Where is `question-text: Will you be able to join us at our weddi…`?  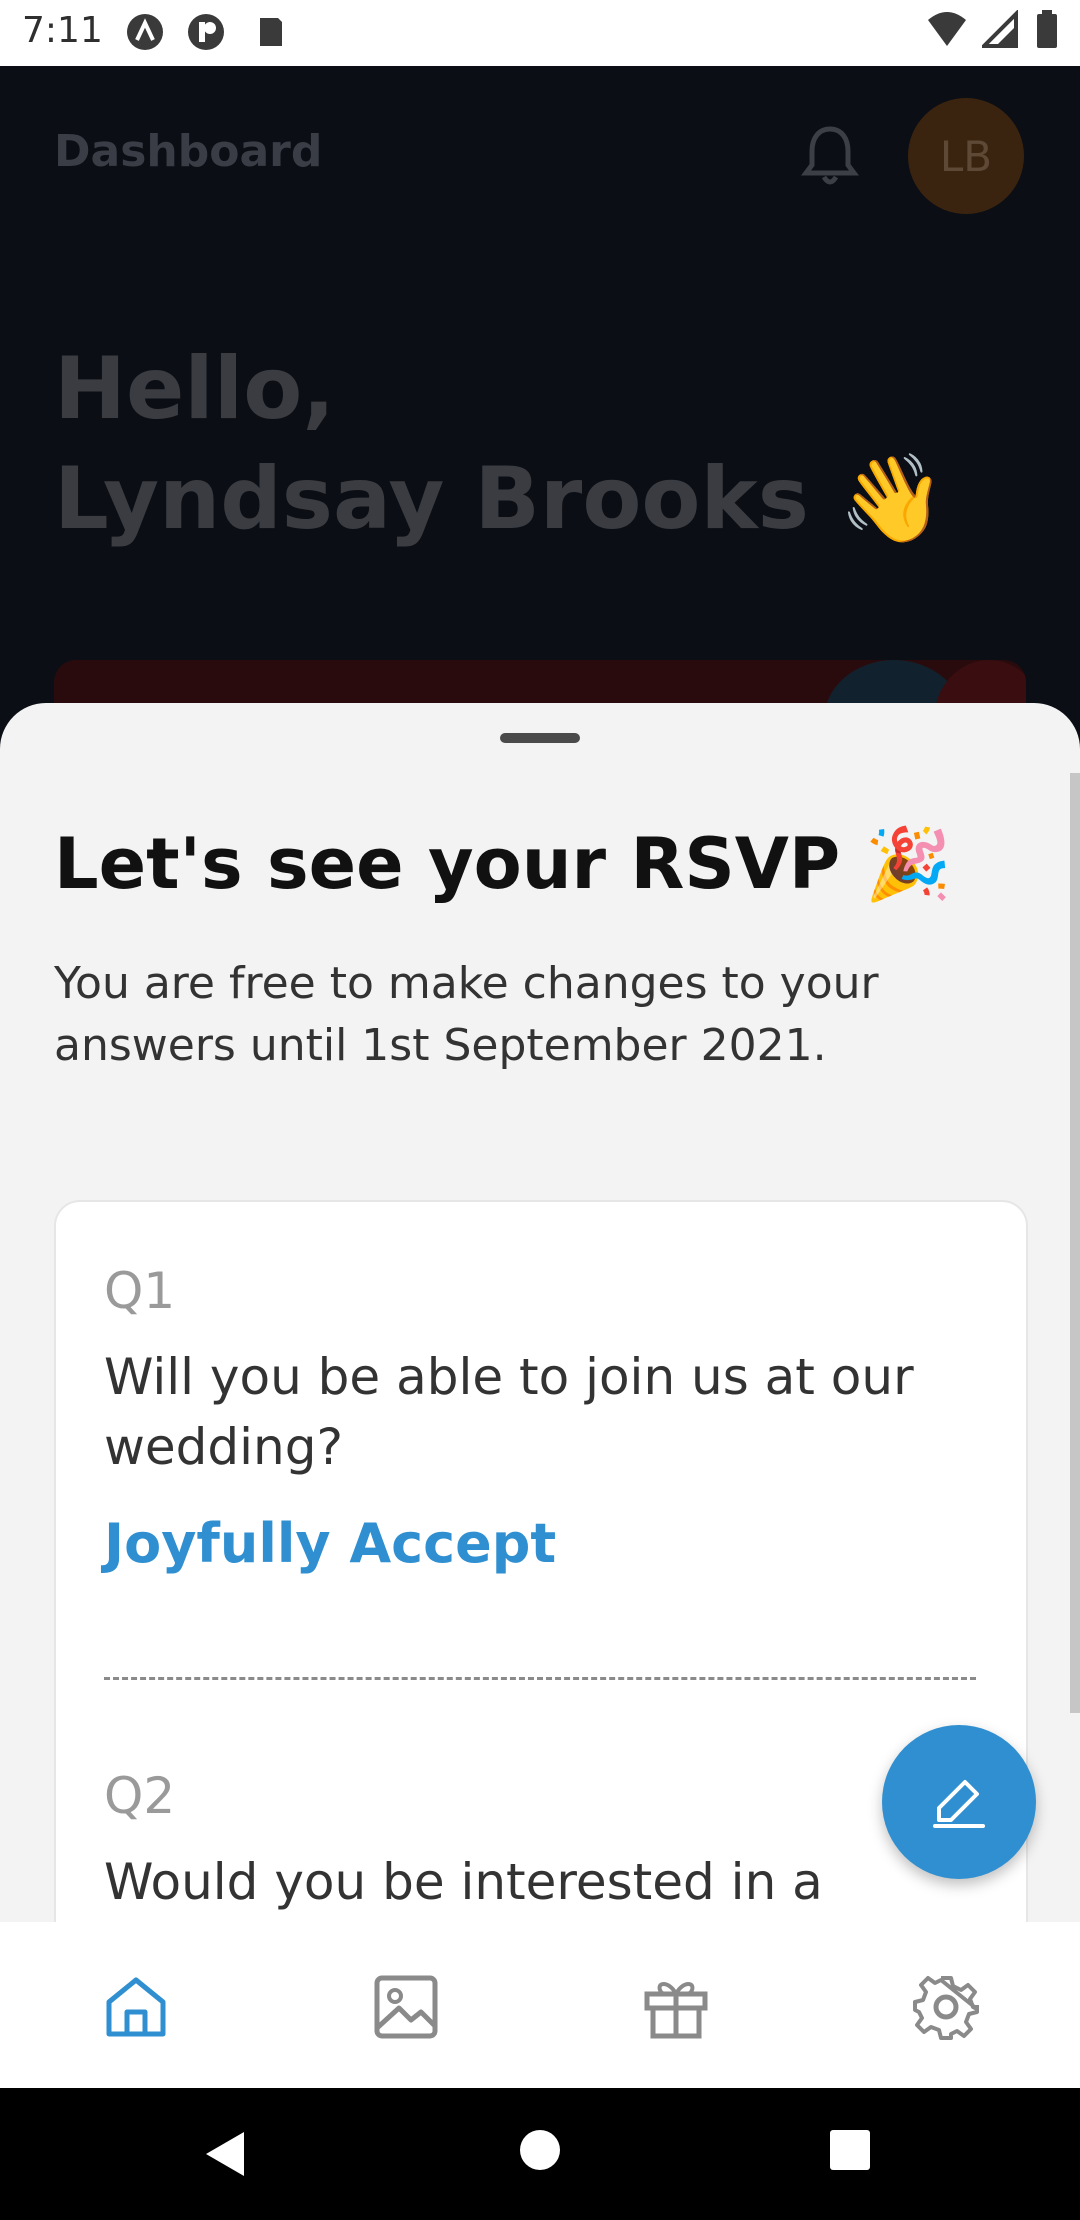
question-text: Will you be able to join us at our weddi… is located at coordinates (509, 1412).